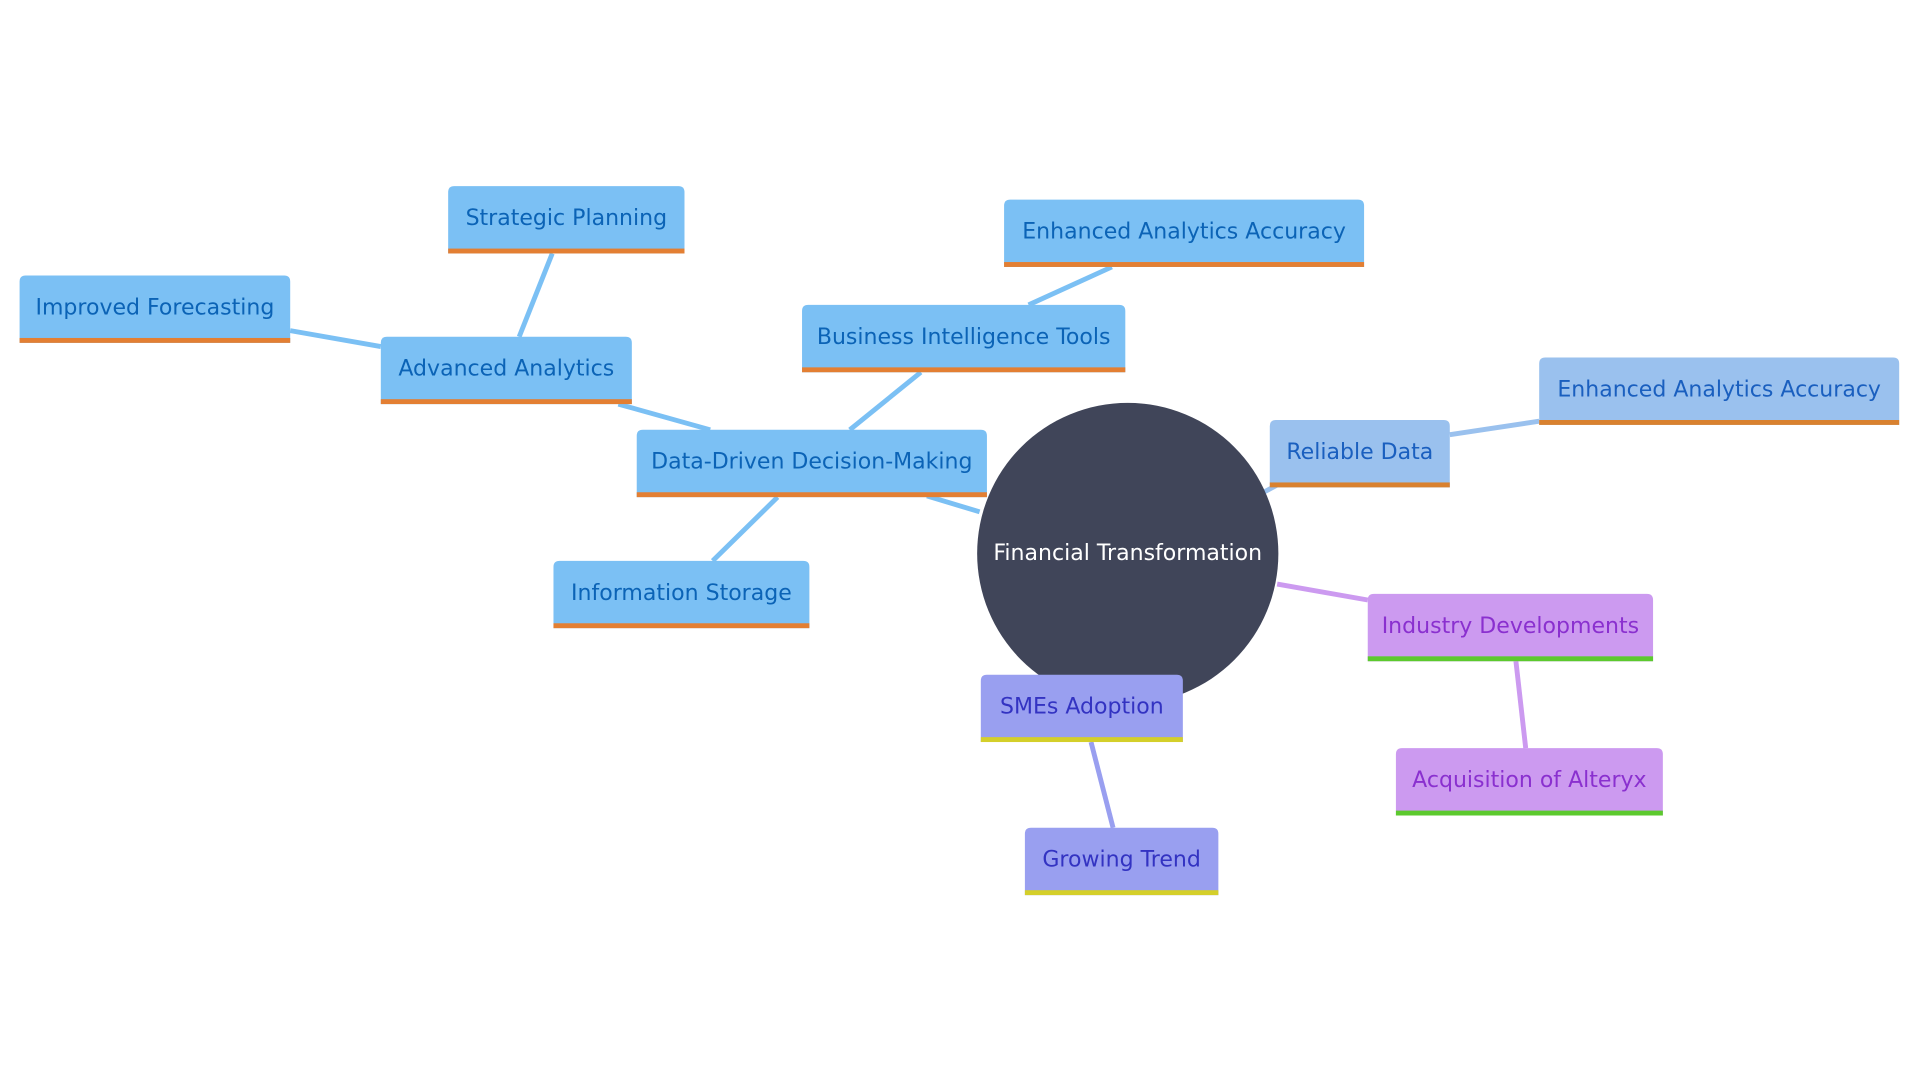 This screenshot has height=1080, width=1920. I want to click on node-adv: Advanced Analytics, so click(506, 370).